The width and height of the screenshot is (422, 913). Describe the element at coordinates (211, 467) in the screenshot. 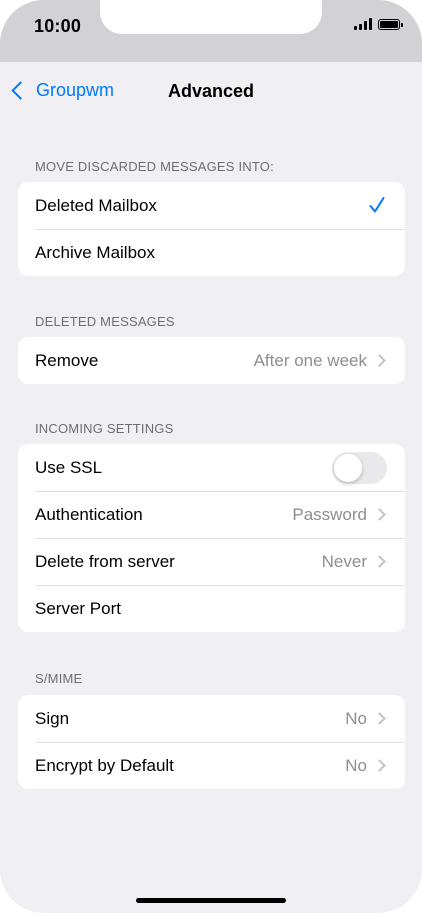

I see `use-ssl-row: Use SSL` at that location.